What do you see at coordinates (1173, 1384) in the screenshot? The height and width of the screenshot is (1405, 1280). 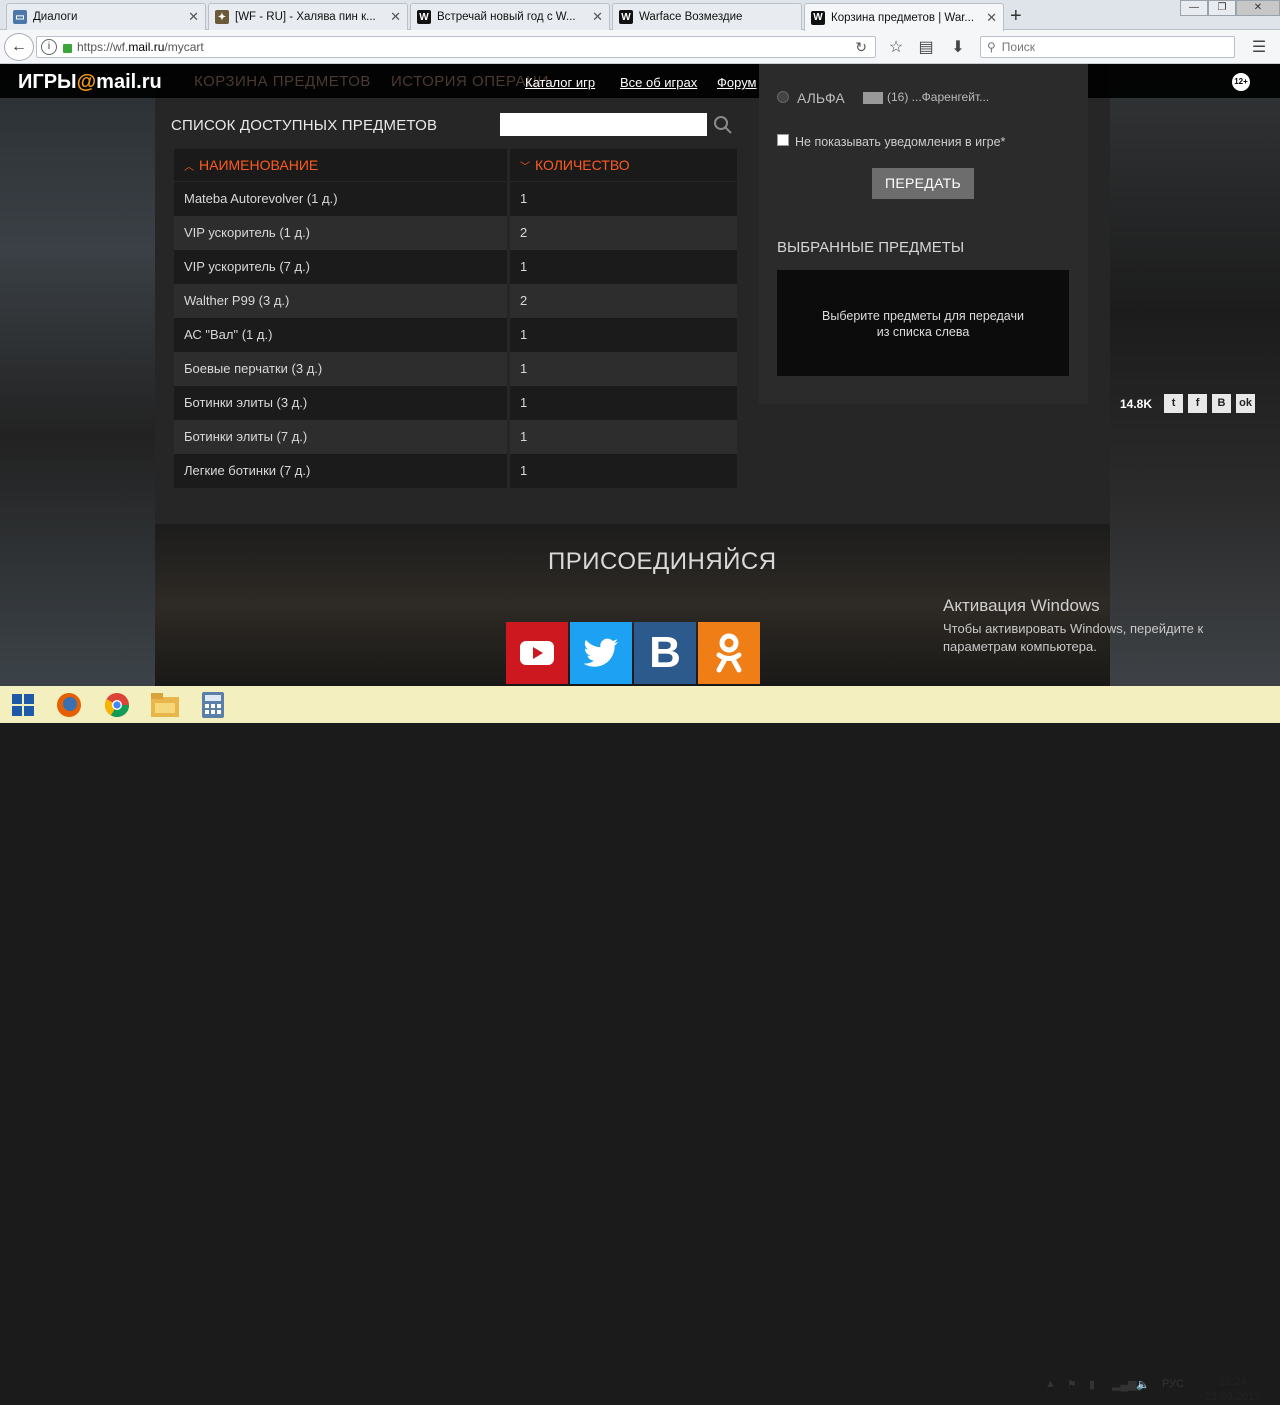 I see `language-indicator: РУС` at bounding box center [1173, 1384].